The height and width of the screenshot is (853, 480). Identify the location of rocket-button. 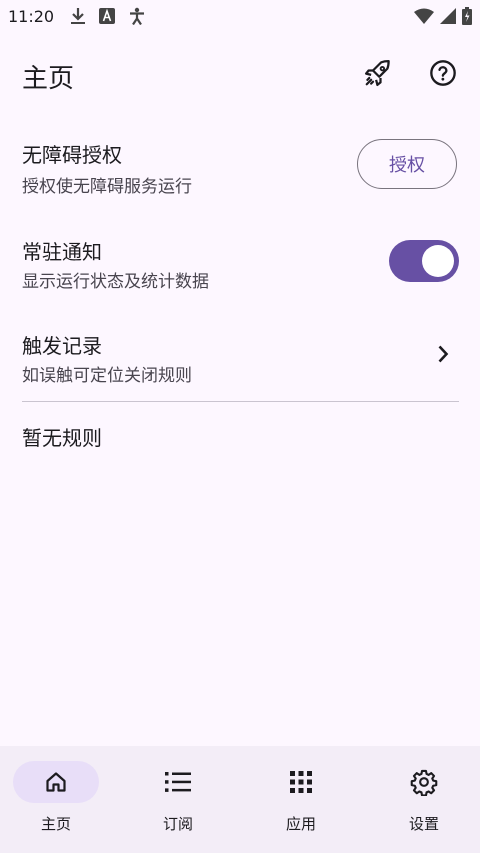
(378, 75).